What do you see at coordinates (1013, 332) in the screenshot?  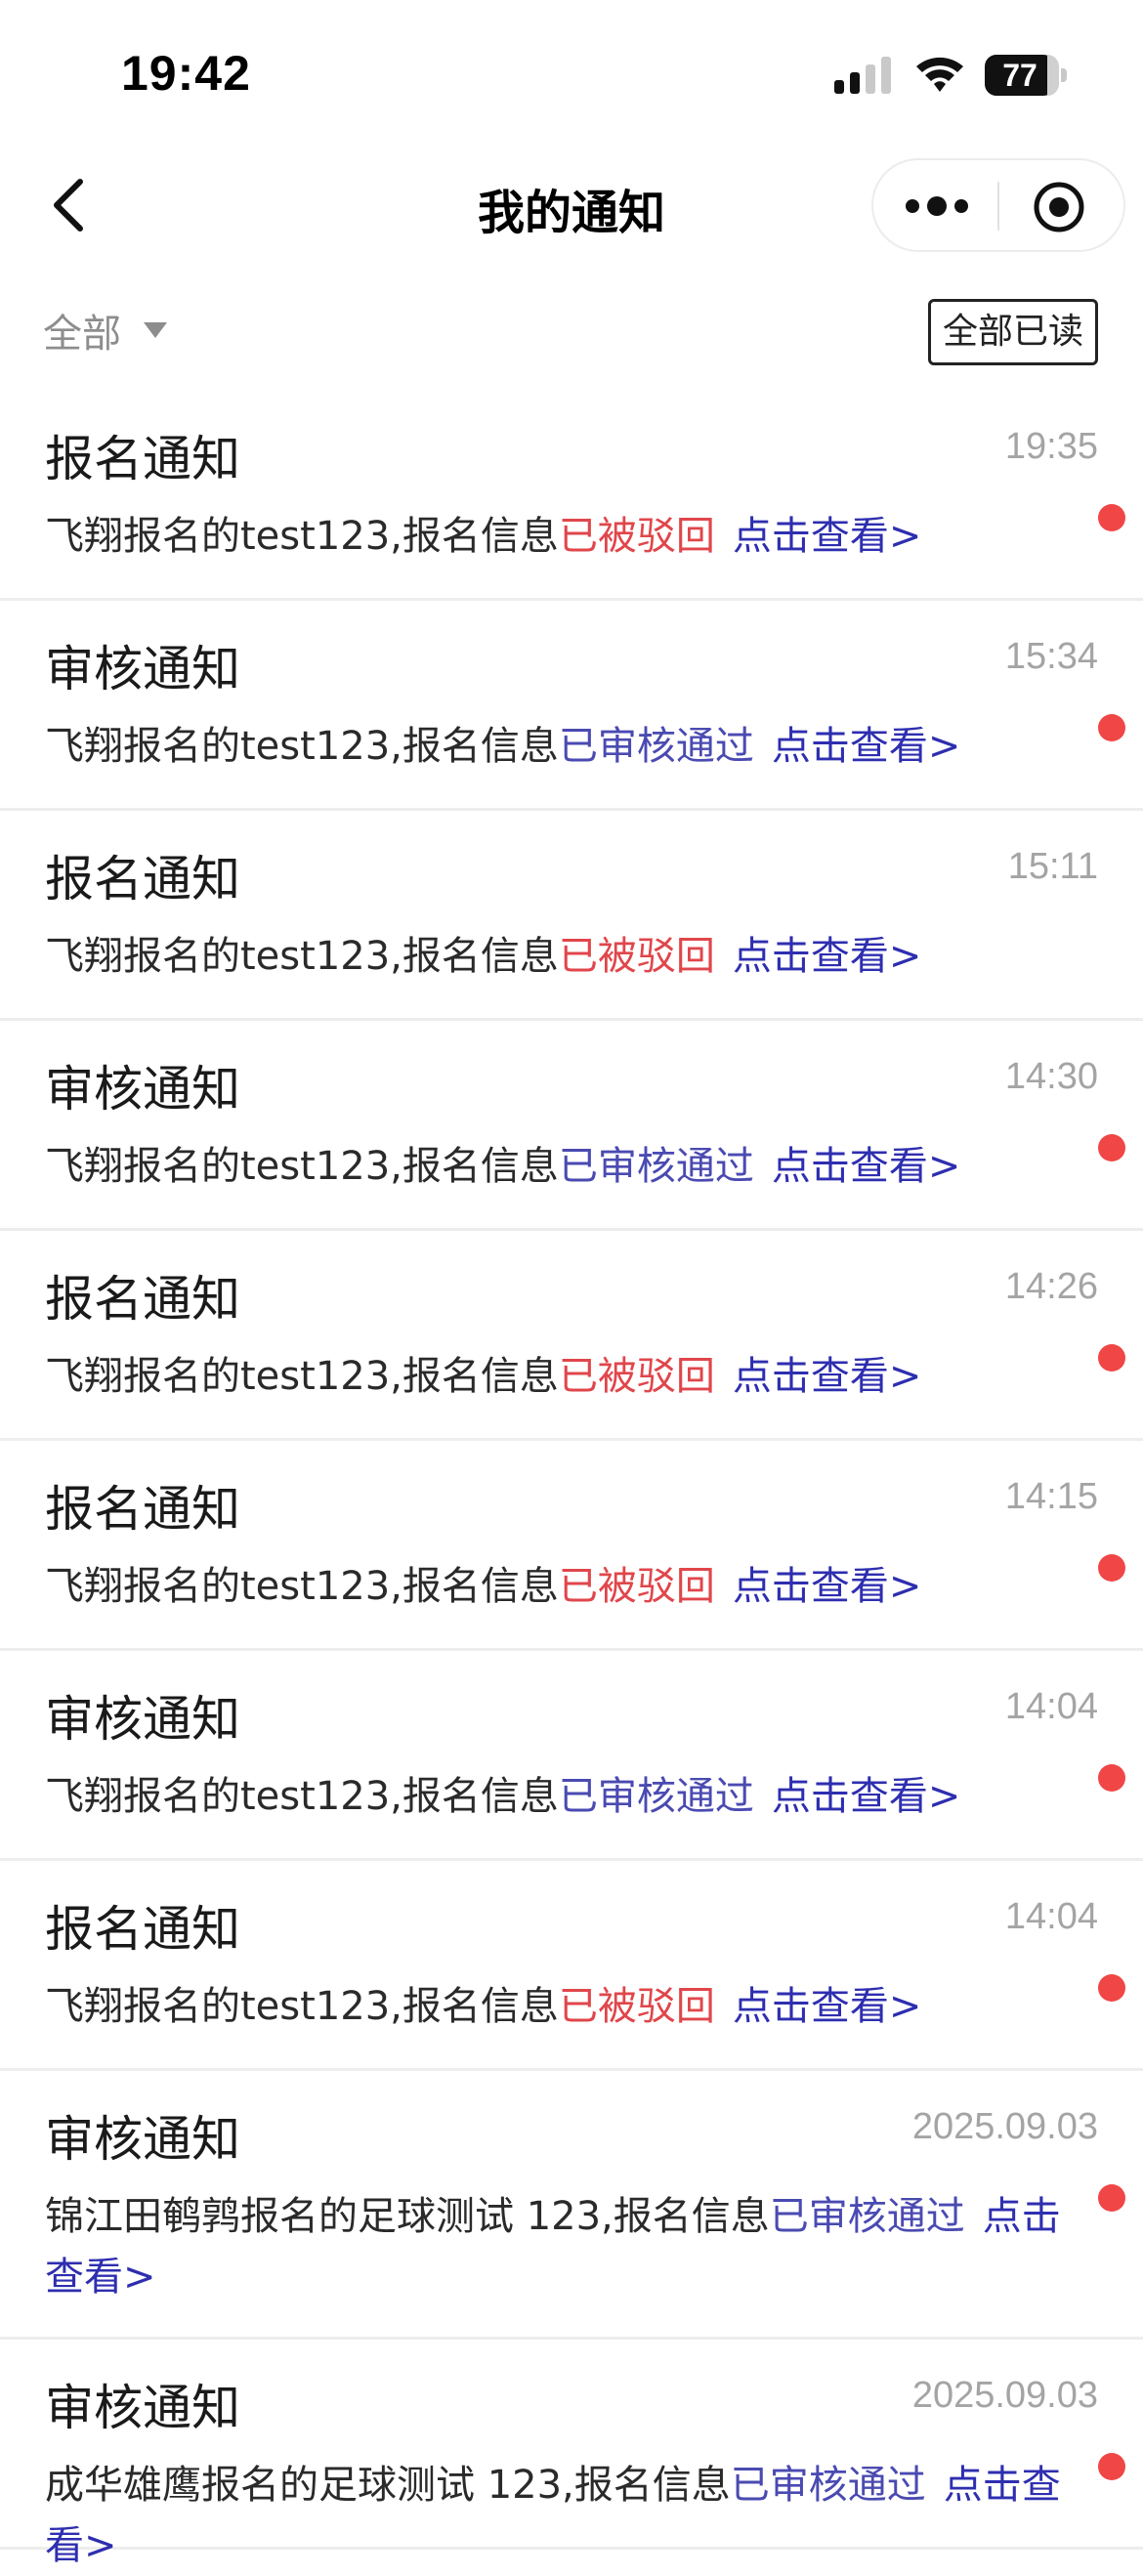 I see `mark-all-read-button: 全部已读` at bounding box center [1013, 332].